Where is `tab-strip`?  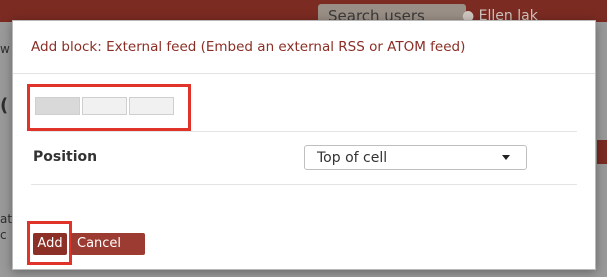 tab-strip is located at coordinates (104, 106).